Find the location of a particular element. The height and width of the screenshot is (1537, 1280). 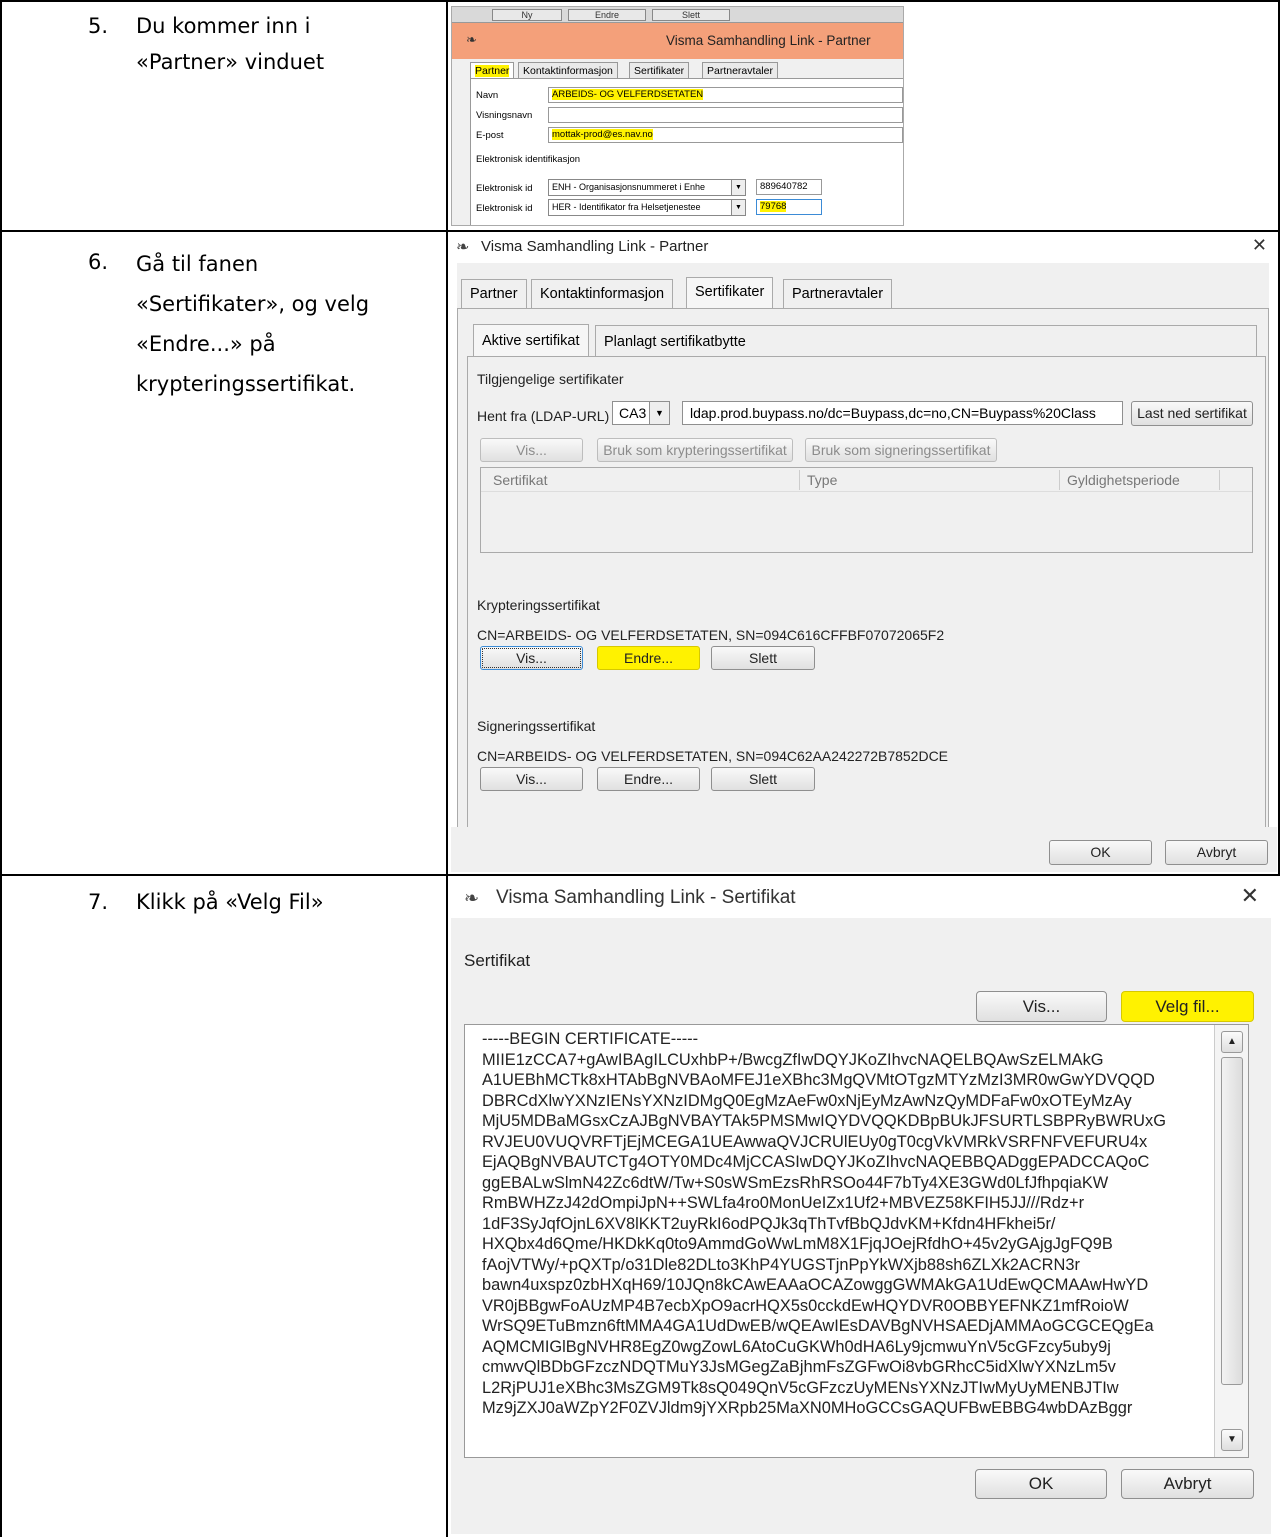

edit-button: Endre is located at coordinates (607, 15).